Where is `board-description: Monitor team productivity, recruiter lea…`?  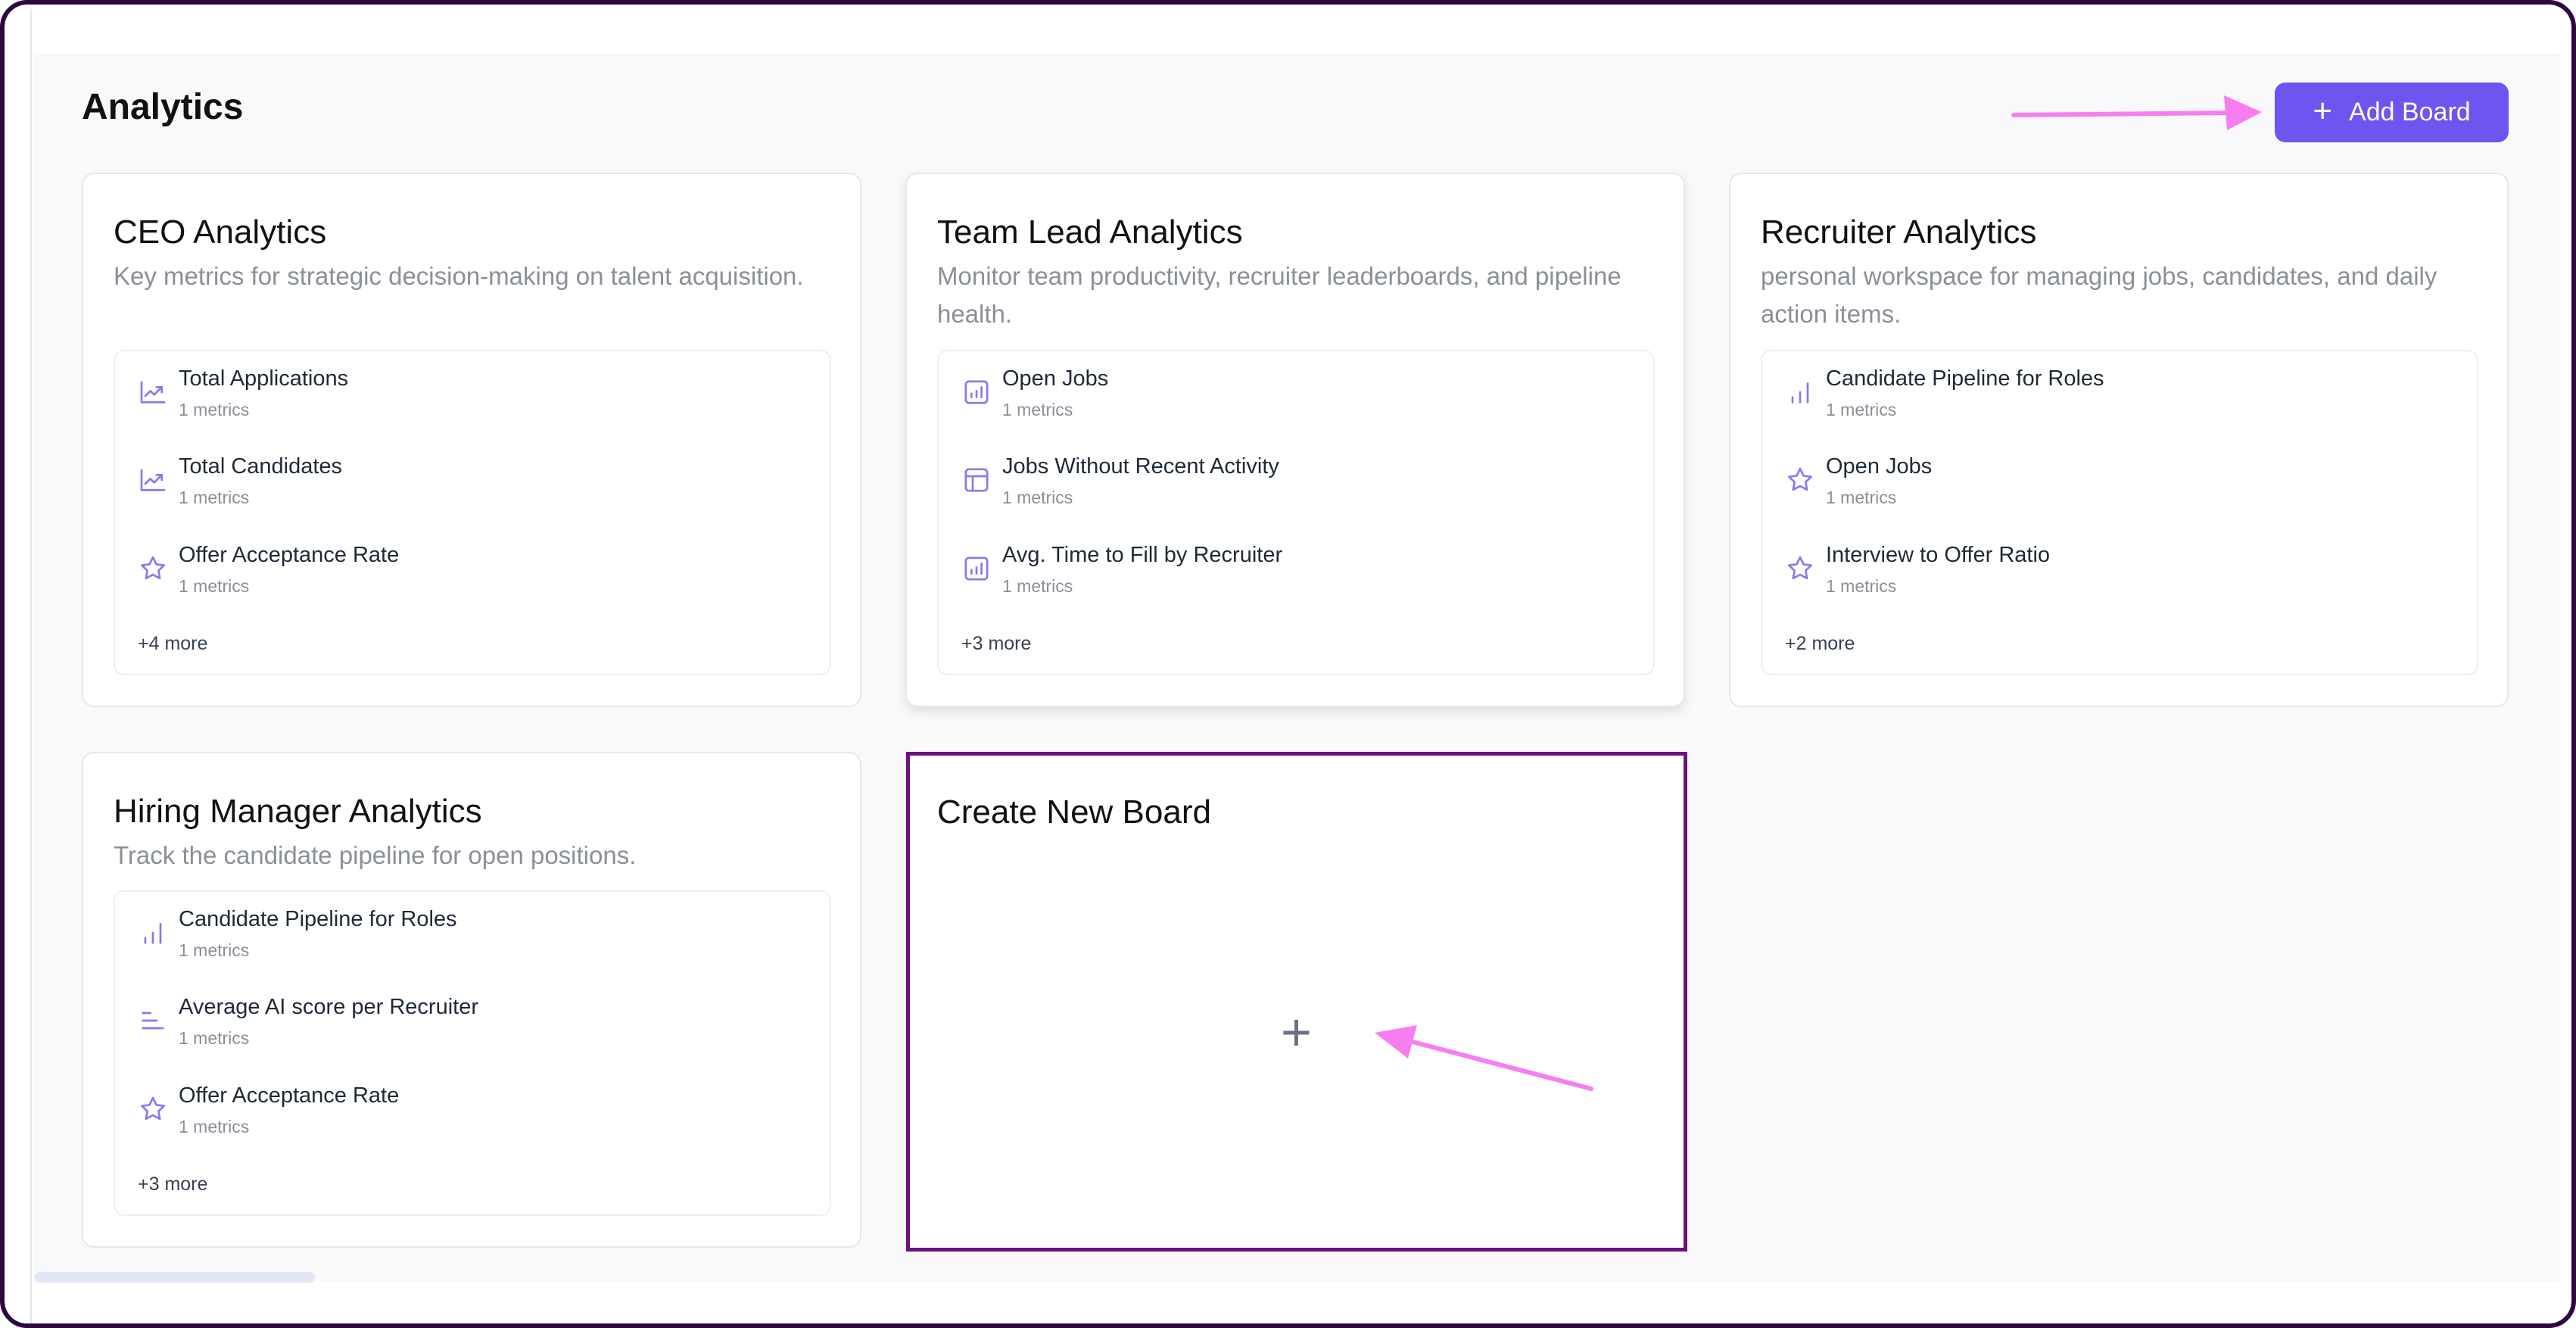 board-description: Monitor team productivity, recruiter lea… is located at coordinates (1279, 295).